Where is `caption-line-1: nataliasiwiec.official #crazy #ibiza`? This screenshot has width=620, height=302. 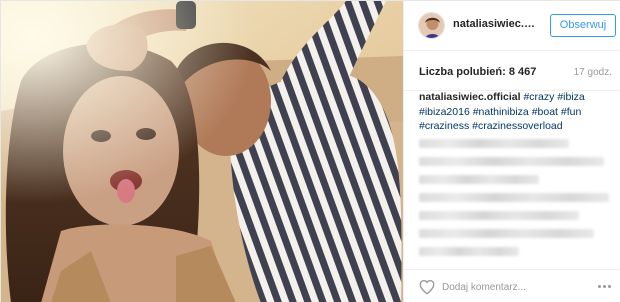
caption-line-1: nataliasiwiec.official #crazy #ibiza is located at coordinates (517, 97).